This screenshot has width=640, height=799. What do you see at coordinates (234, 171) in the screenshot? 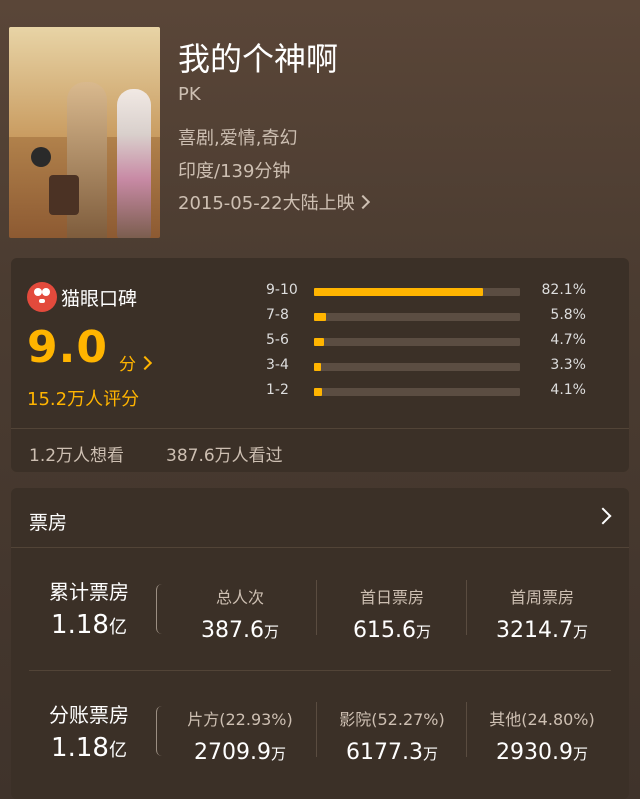
I see `movie-country-duration: 印度/139分钟` at bounding box center [234, 171].